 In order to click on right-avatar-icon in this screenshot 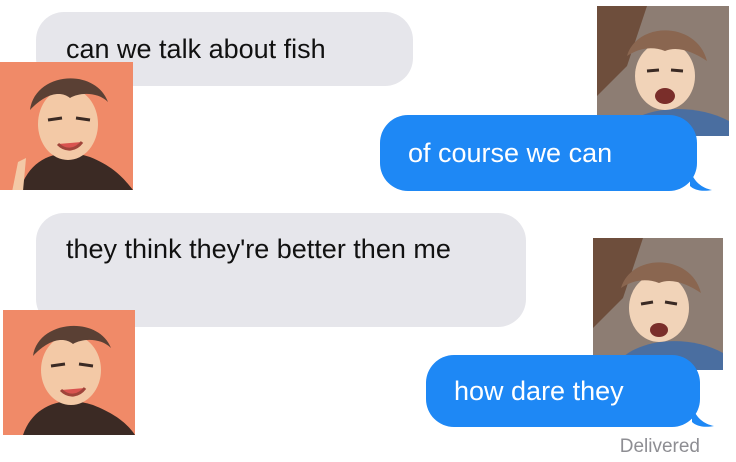, I will do `click(658, 304)`.